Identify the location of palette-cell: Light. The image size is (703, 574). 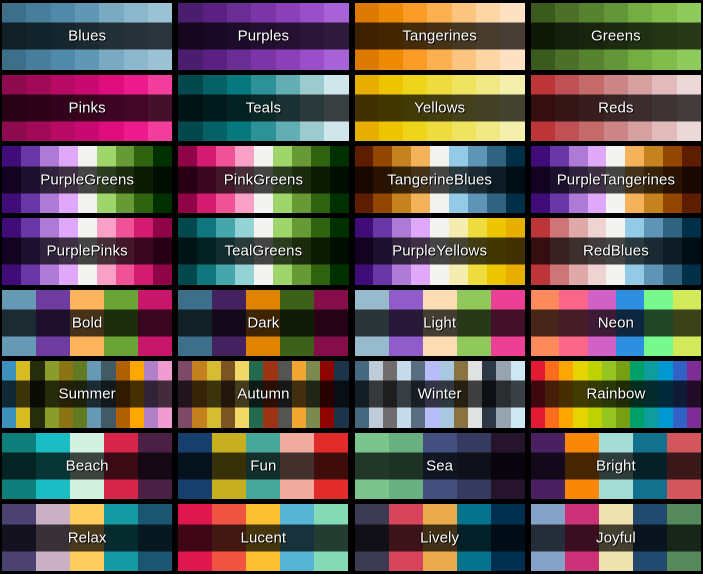
(439, 323).